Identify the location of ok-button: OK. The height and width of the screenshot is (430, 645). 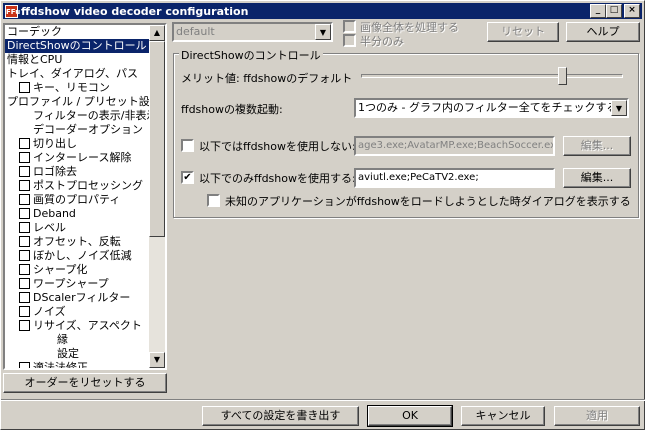
(410, 416).